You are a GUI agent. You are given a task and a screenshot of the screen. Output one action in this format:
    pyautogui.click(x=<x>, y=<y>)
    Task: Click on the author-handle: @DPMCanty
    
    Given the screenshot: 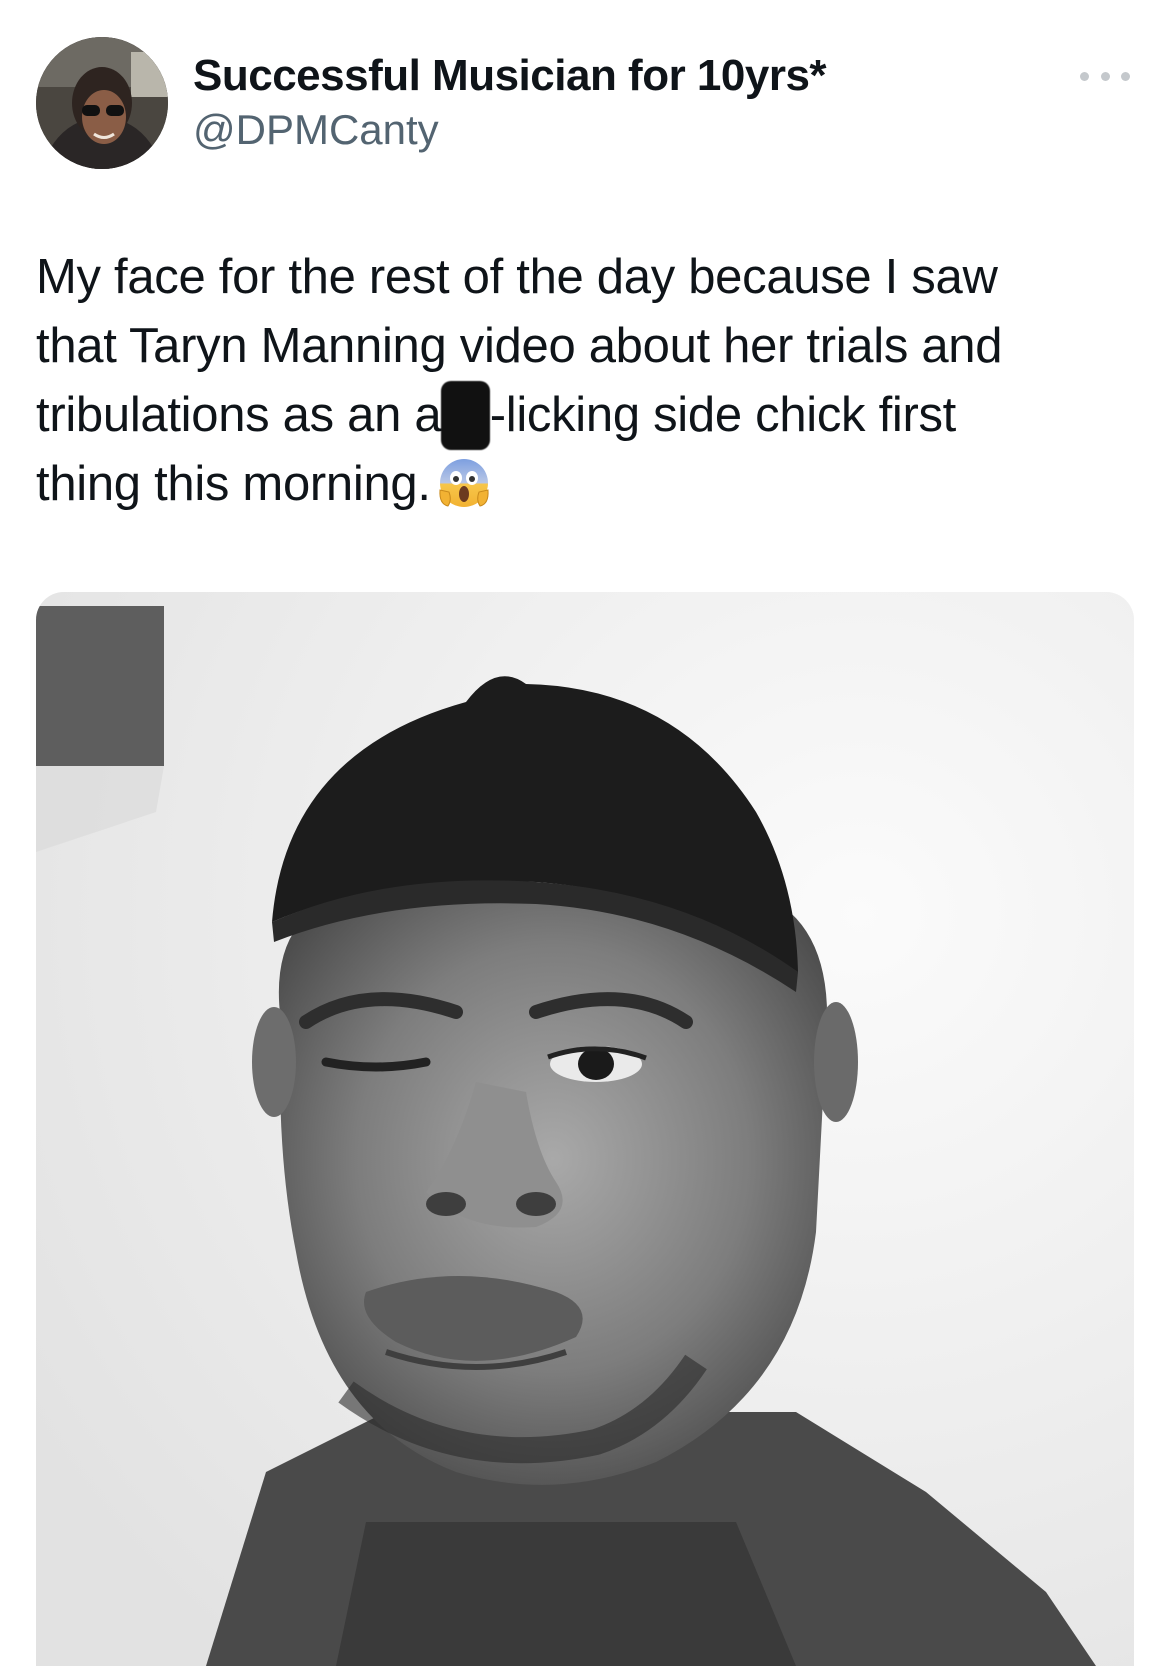 What is the action you would take?
    pyautogui.click(x=316, y=130)
    